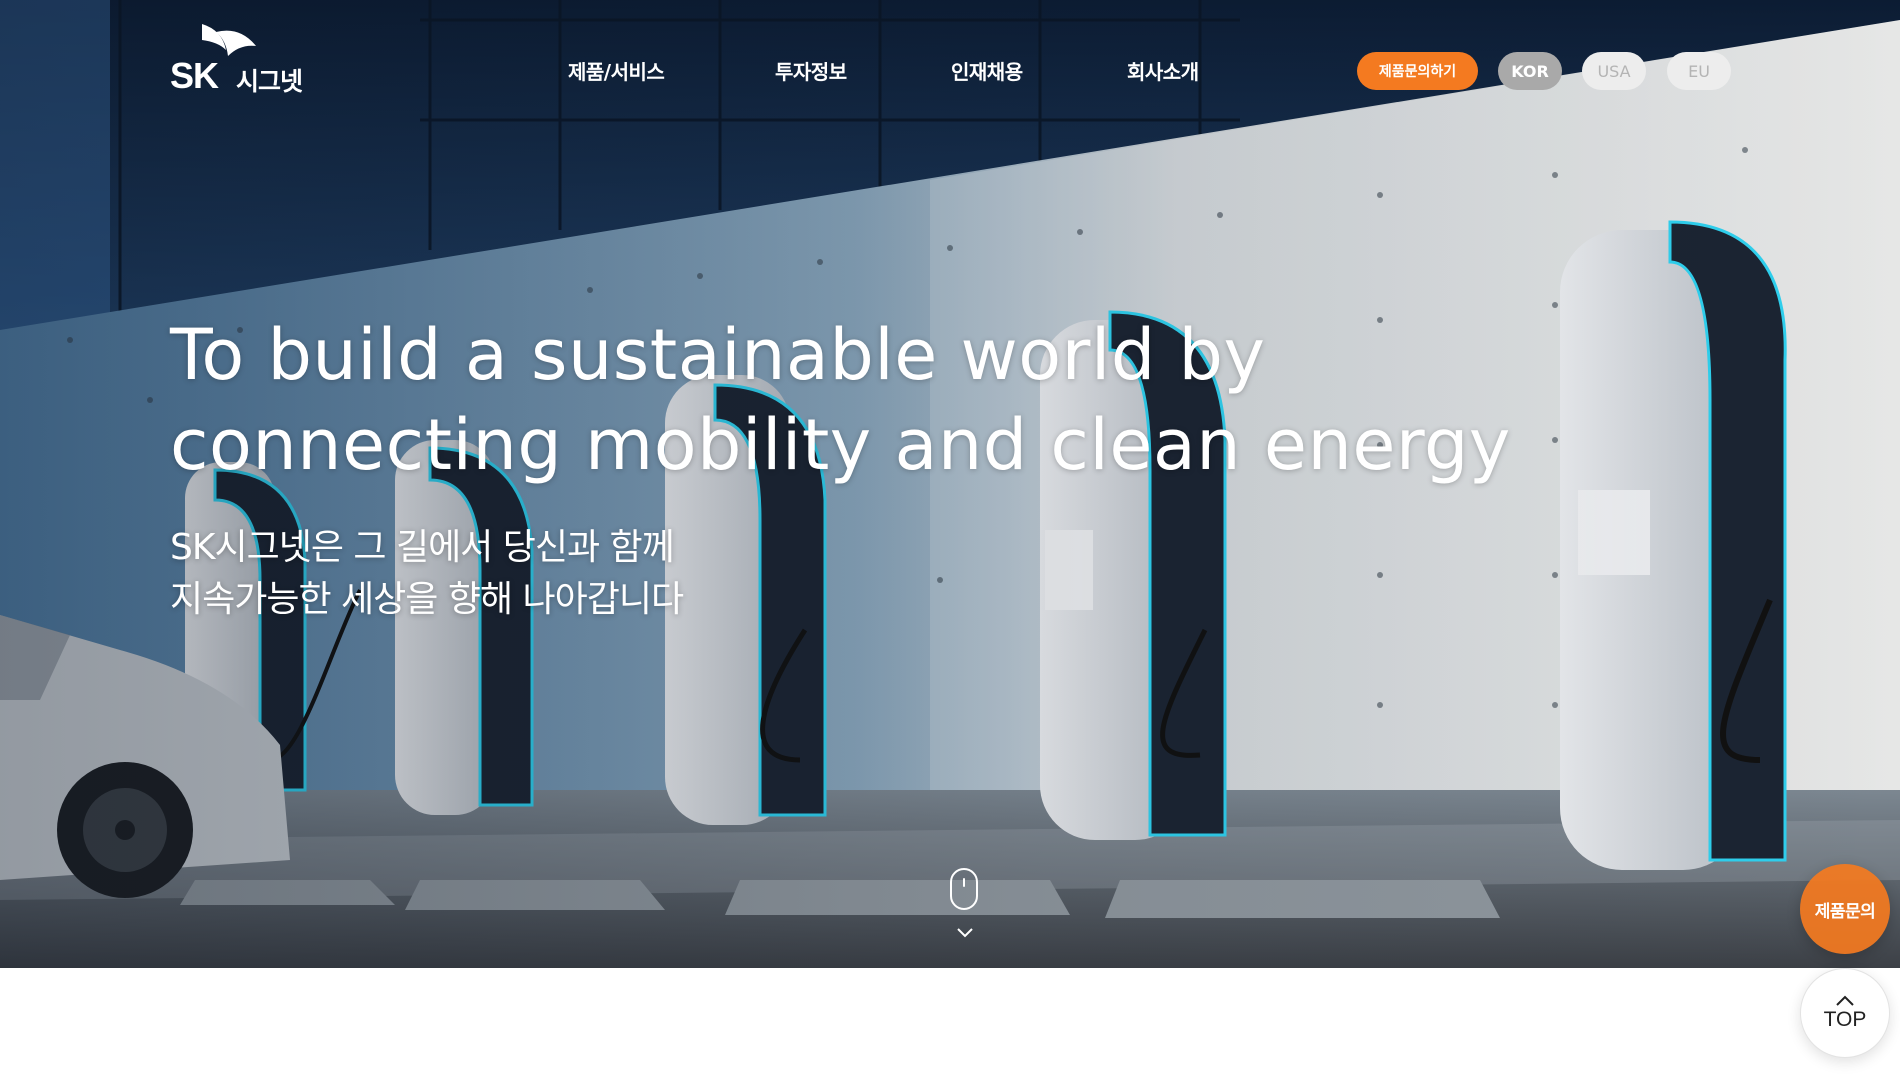  I want to click on nav-item-products-services: 제품/서비스, so click(616, 70).